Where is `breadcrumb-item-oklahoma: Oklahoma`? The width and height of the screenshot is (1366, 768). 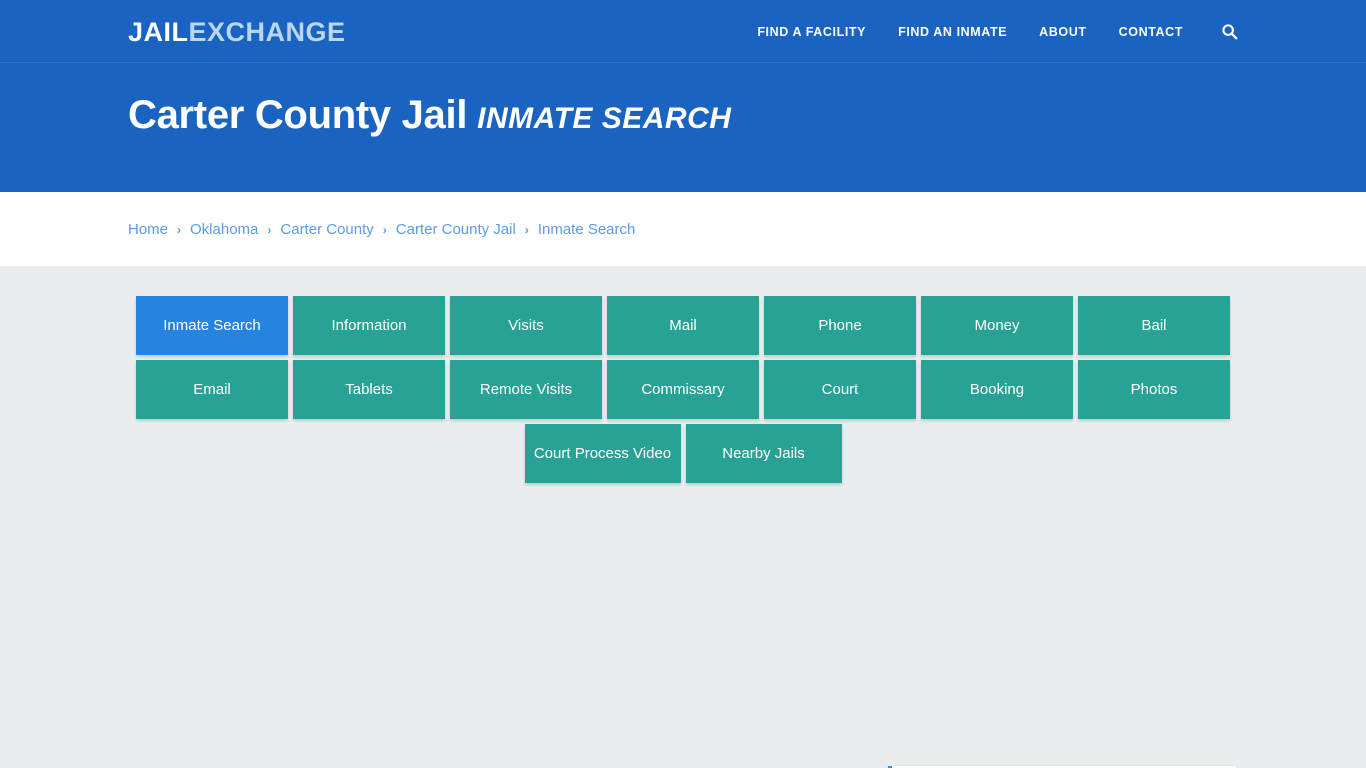 breadcrumb-item-oklahoma: Oklahoma is located at coordinates (224, 229).